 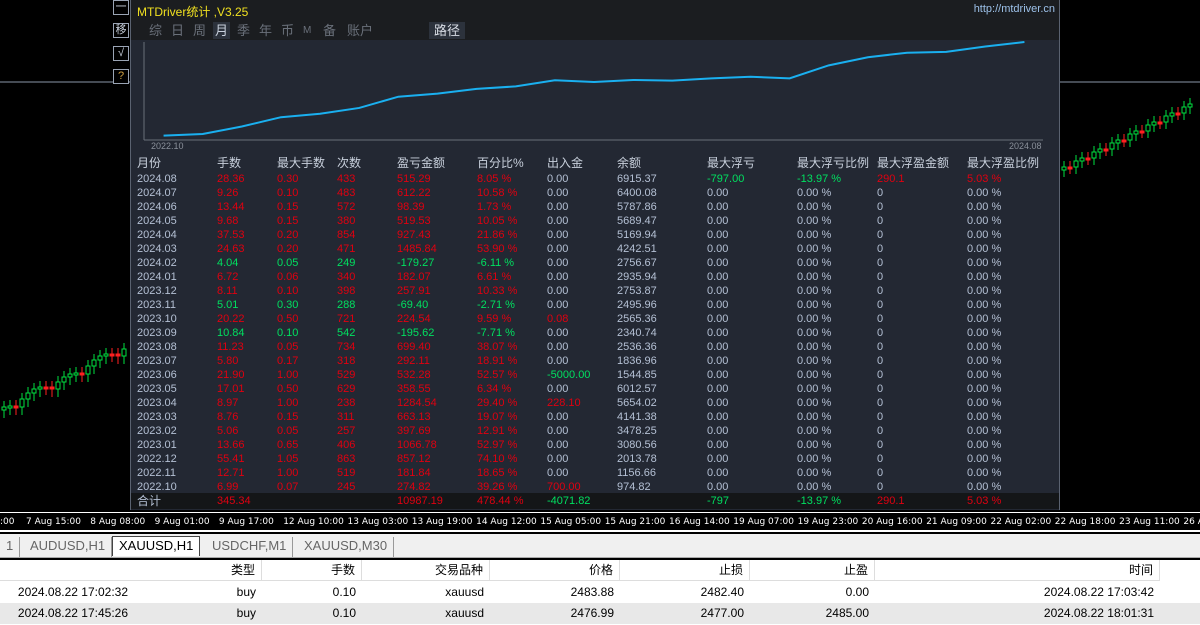 What do you see at coordinates (819, 501) in the screenshot?
I see `total-cell: -13.97 %` at bounding box center [819, 501].